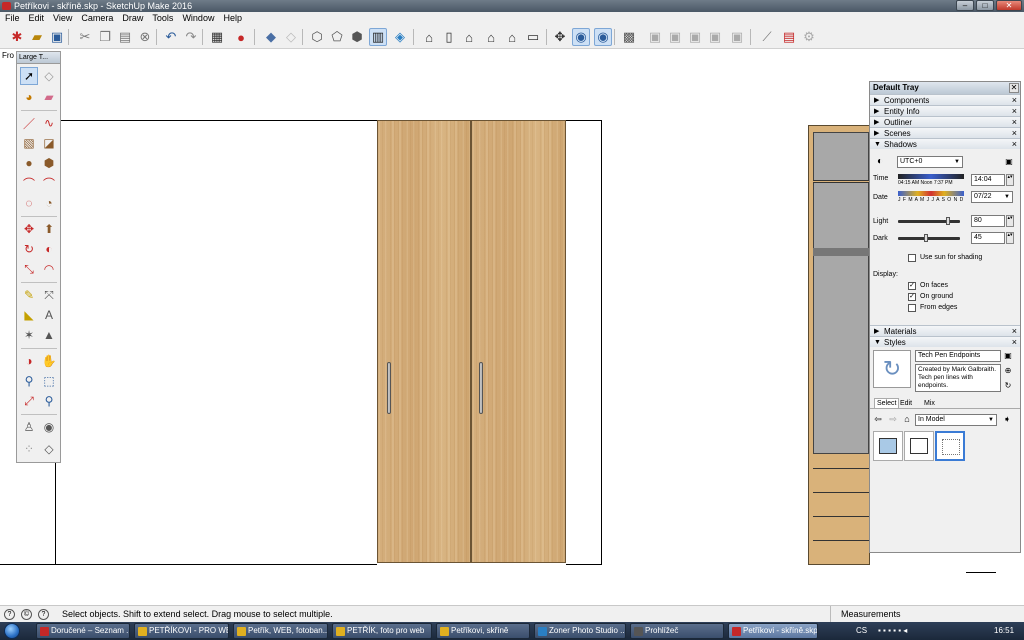 The width and height of the screenshot is (1024, 640). What do you see at coordinates (29, 361) in the screenshot?
I see `orbit-tool-icon: ◑` at bounding box center [29, 361].